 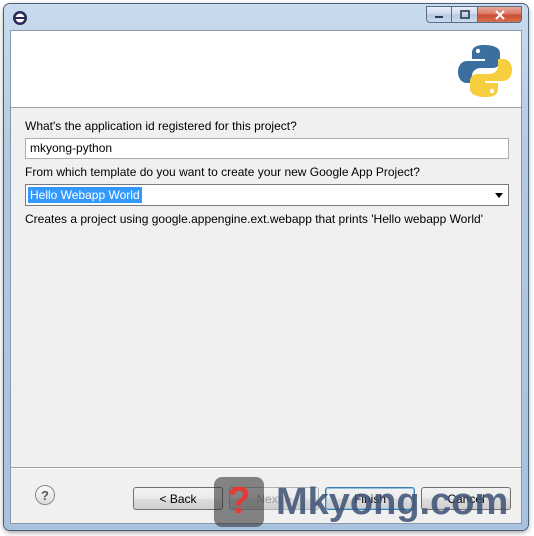 I want to click on template-selected-value: Hello Webapp World, so click(x=85, y=195).